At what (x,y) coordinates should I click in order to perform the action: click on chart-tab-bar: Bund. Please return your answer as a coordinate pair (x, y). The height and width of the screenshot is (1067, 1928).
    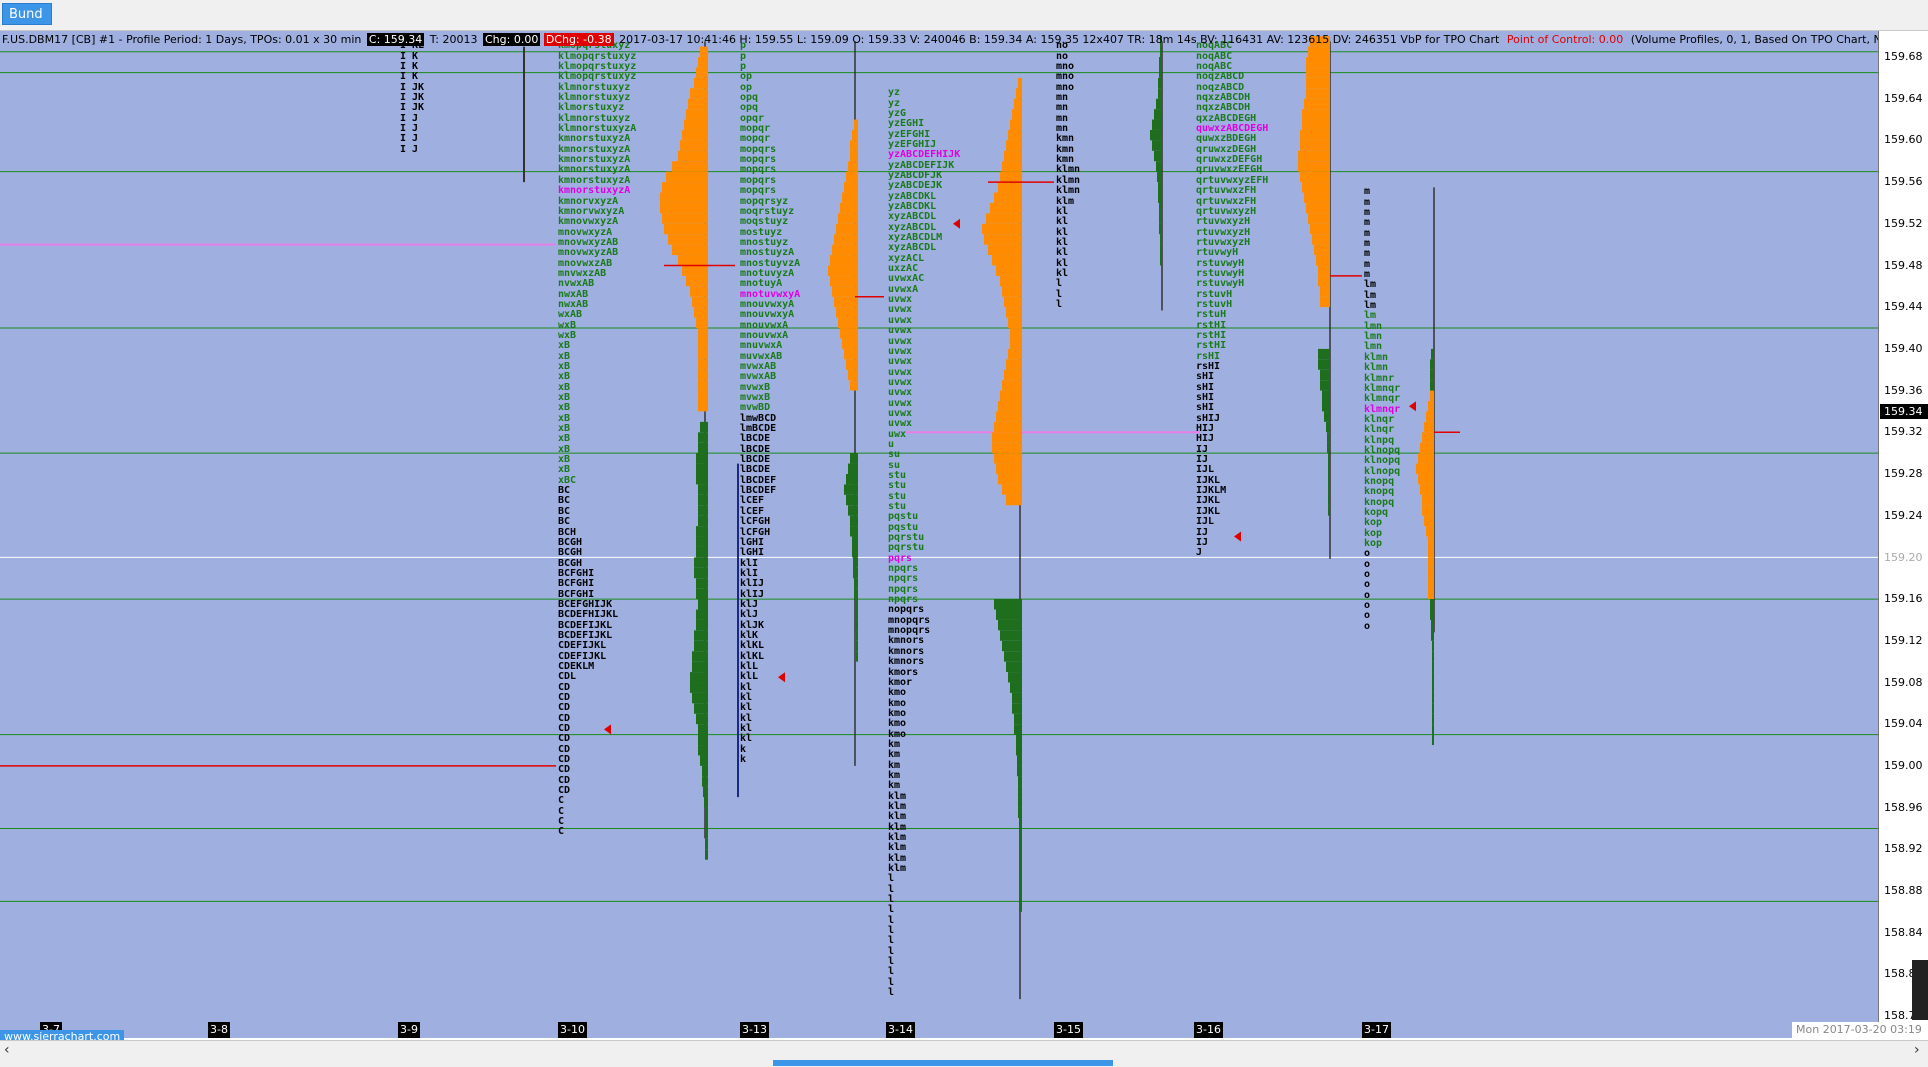
    Looking at the image, I should click on (964, 15).